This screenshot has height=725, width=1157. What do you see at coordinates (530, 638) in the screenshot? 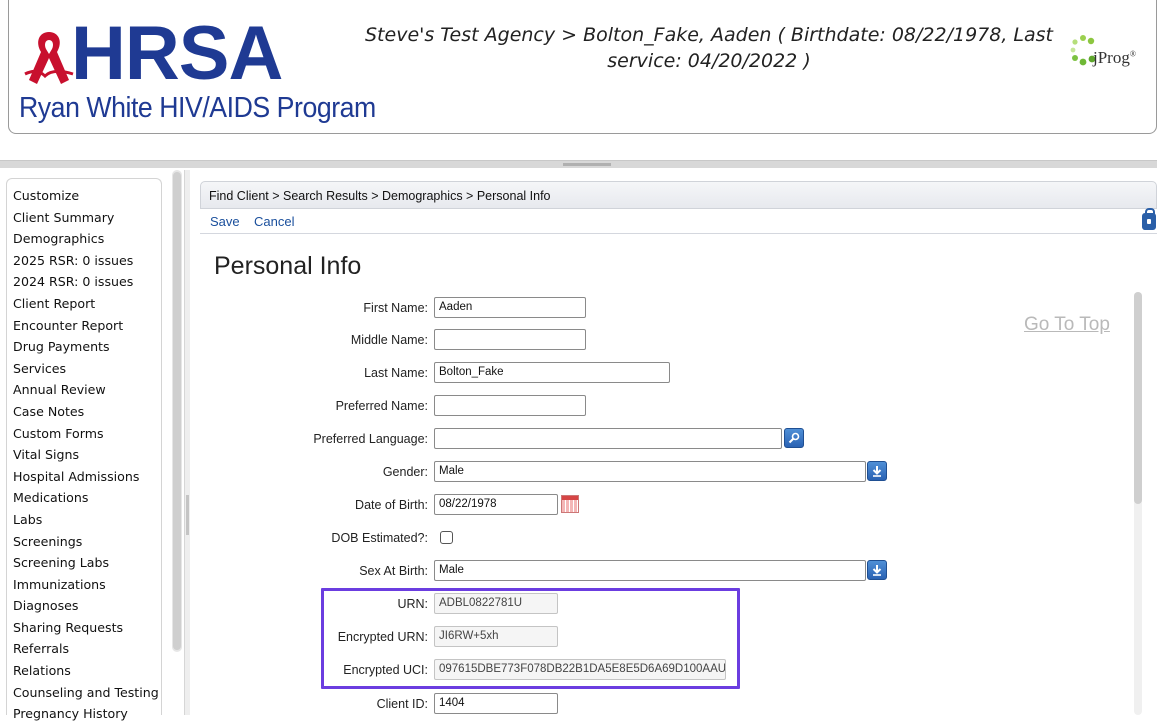
I see `identifier-highlight-box` at bounding box center [530, 638].